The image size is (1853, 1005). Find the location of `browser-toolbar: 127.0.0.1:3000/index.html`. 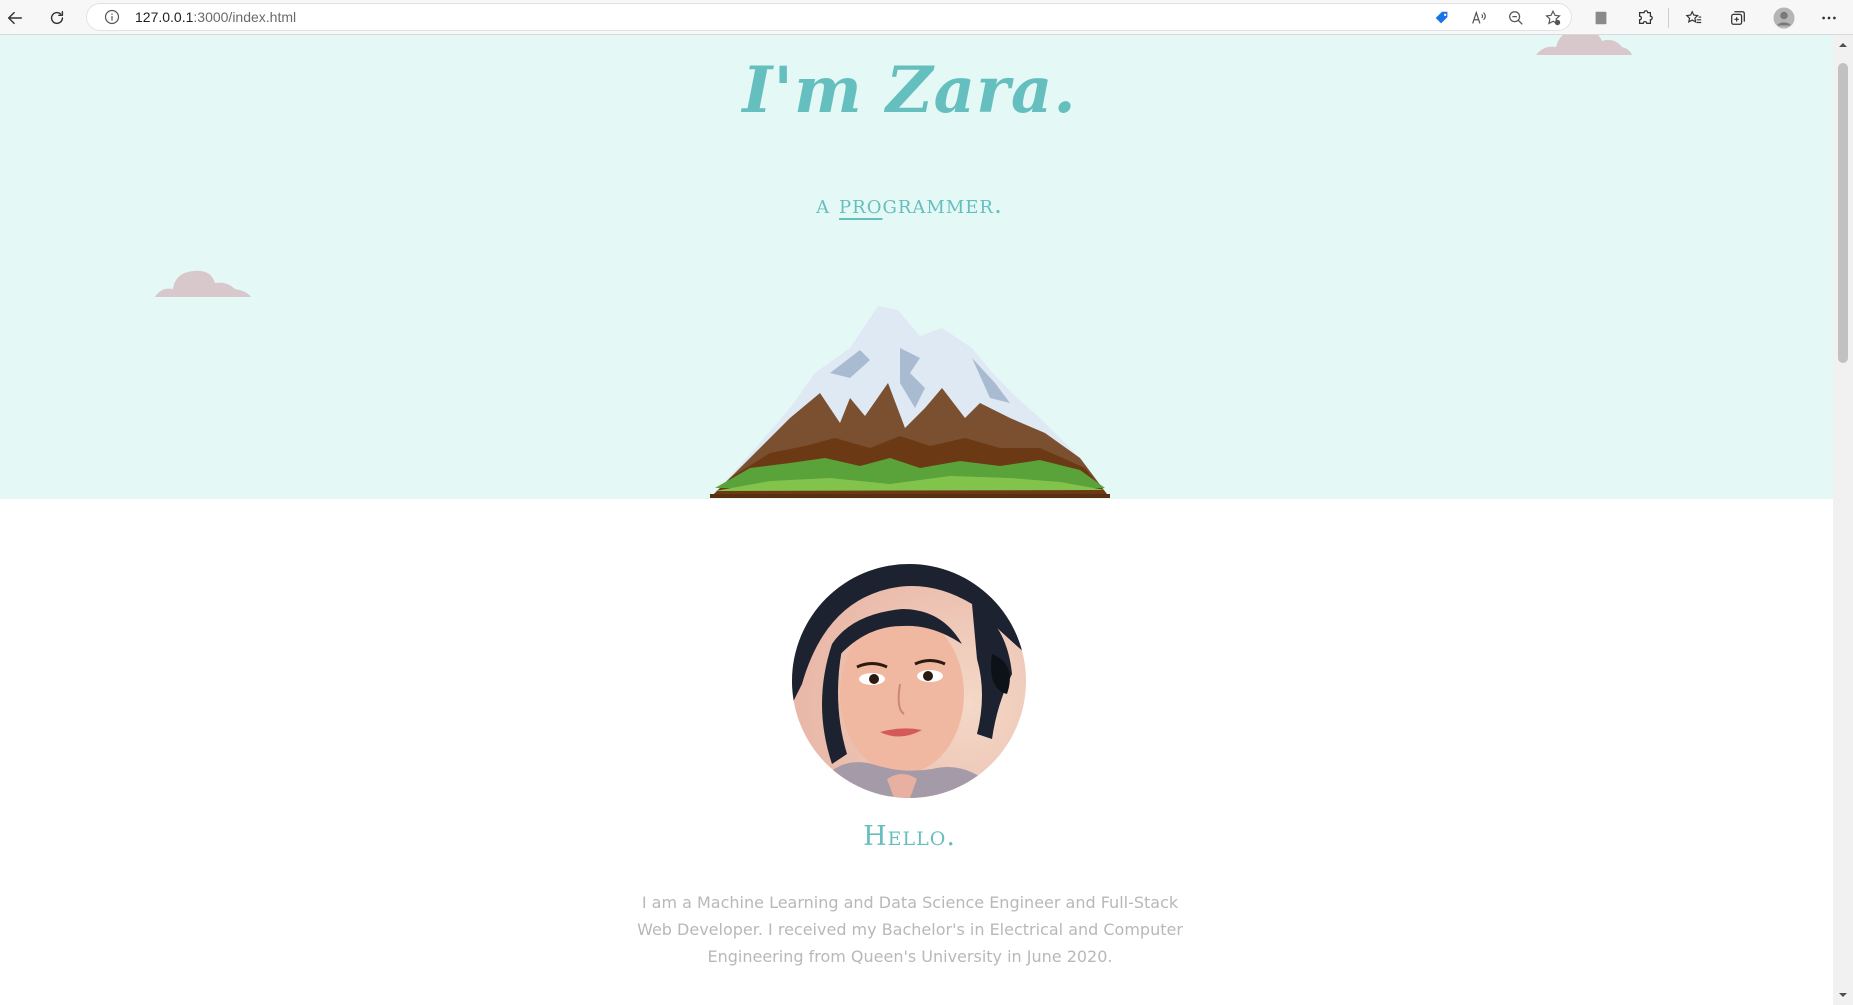

browser-toolbar: 127.0.0.1:3000/index.html is located at coordinates (926, 17).